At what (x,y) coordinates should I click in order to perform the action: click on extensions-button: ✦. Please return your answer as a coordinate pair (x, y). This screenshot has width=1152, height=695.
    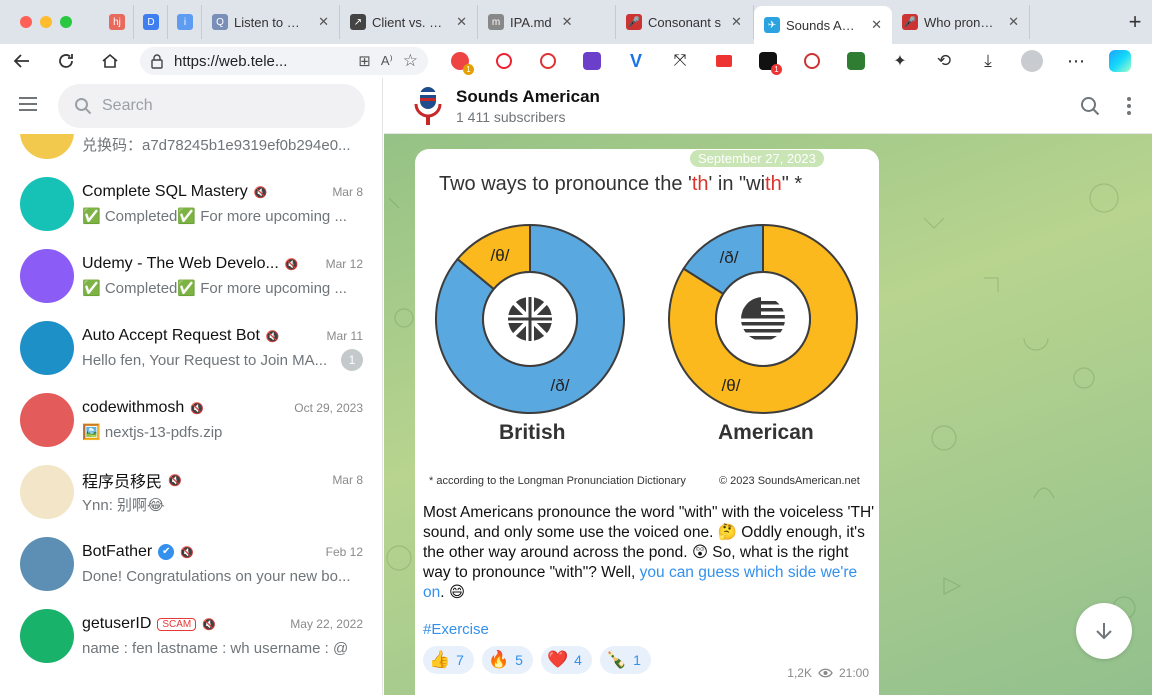
    Looking at the image, I should click on (900, 61).